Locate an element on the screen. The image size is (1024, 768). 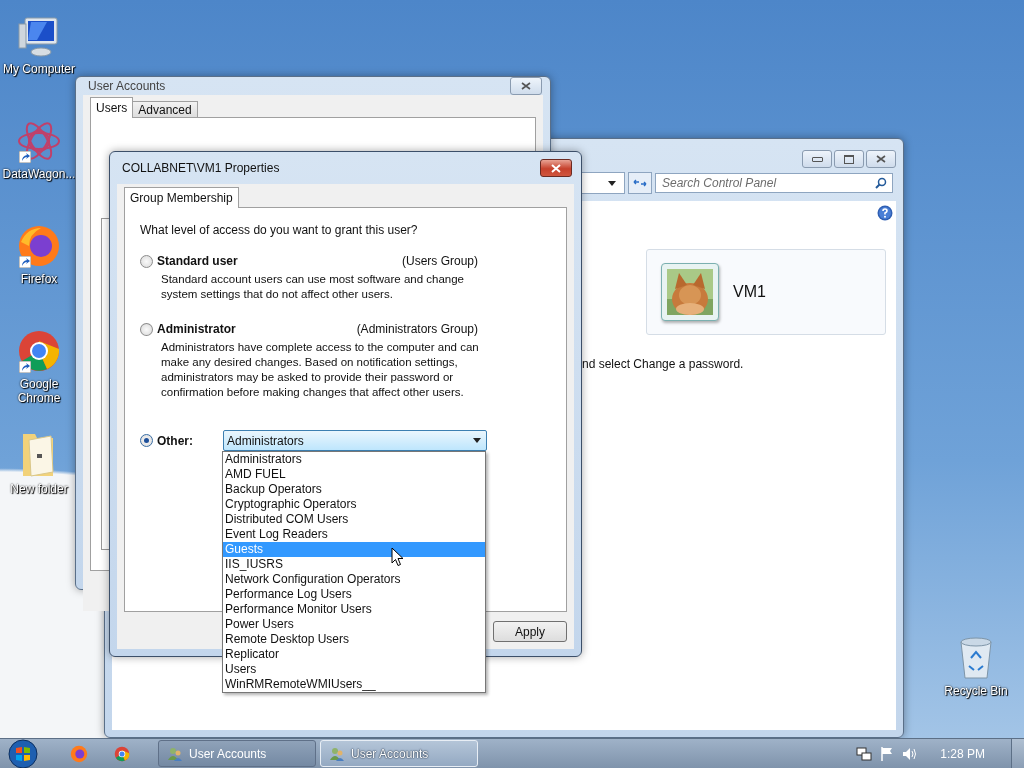
desktop-icon-label: My Computer is located at coordinates (39, 69).